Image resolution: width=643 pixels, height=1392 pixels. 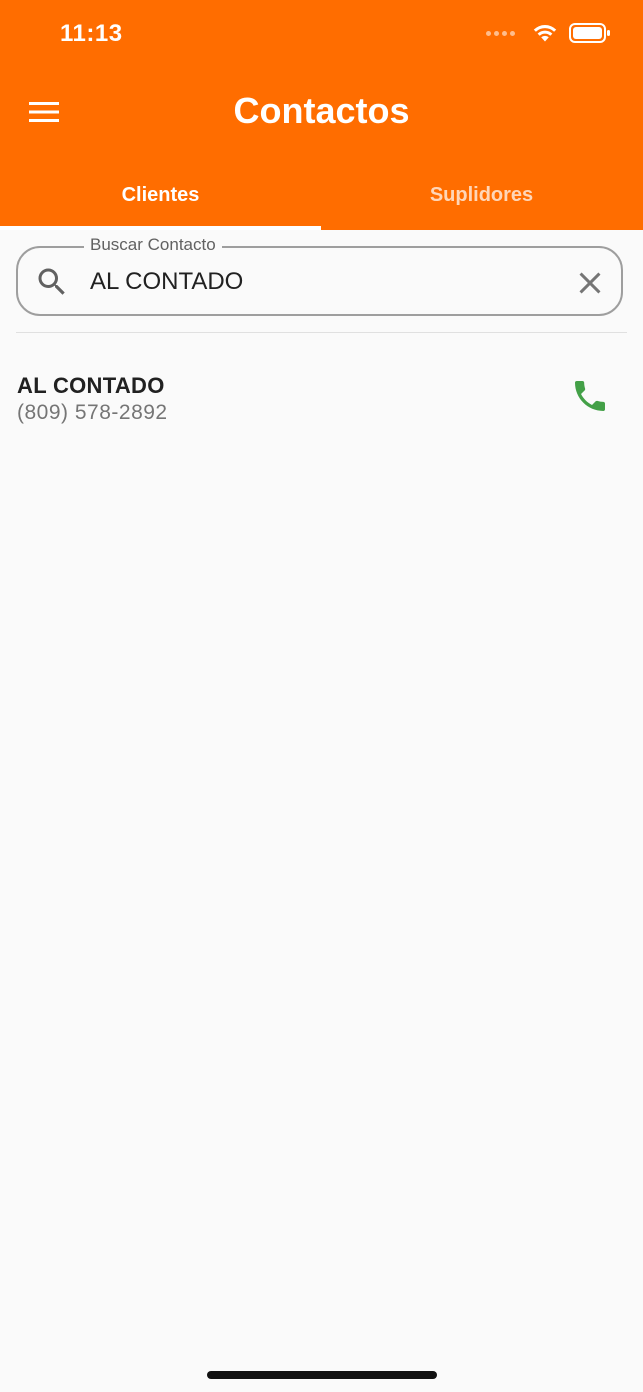 I want to click on status-icons, so click(x=548, y=33).